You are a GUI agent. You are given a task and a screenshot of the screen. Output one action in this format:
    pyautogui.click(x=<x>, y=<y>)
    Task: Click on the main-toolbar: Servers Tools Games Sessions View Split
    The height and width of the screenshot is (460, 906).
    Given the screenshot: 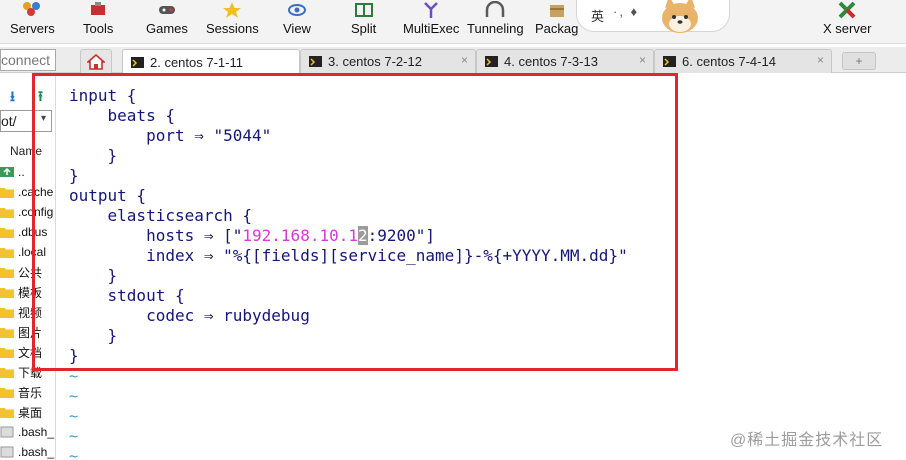 What is the action you would take?
    pyautogui.click(x=453, y=22)
    